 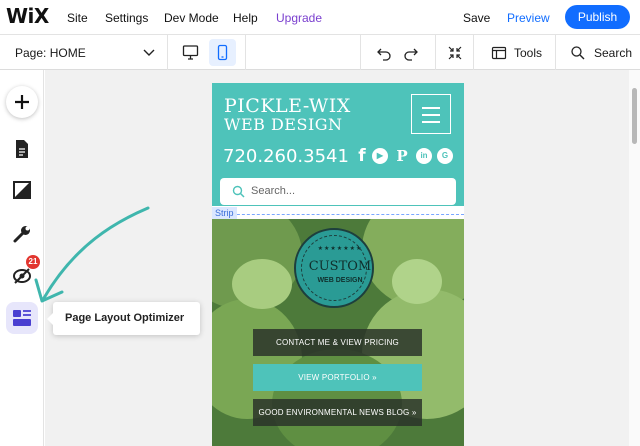 I want to click on save-button: Save, so click(x=476, y=18).